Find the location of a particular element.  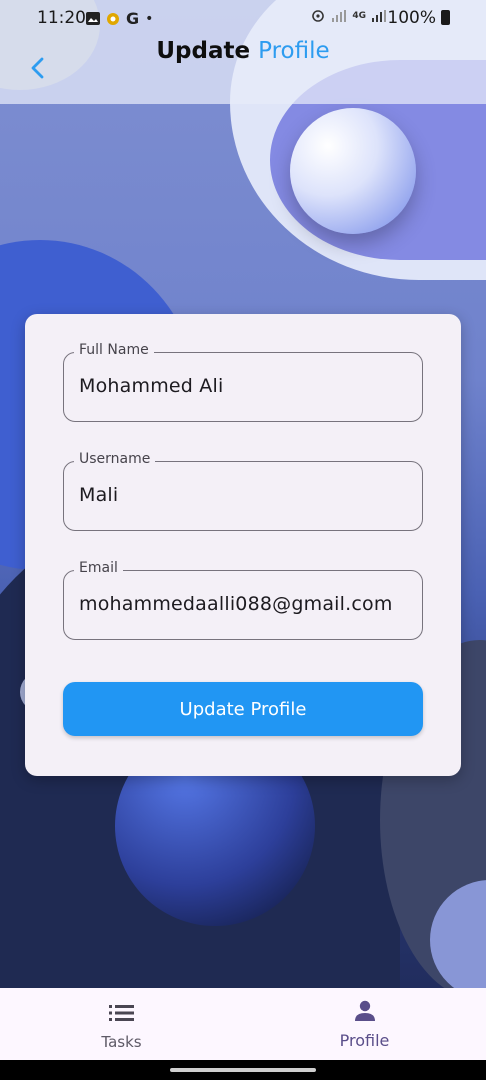

email-label: Email is located at coordinates (98, 568).